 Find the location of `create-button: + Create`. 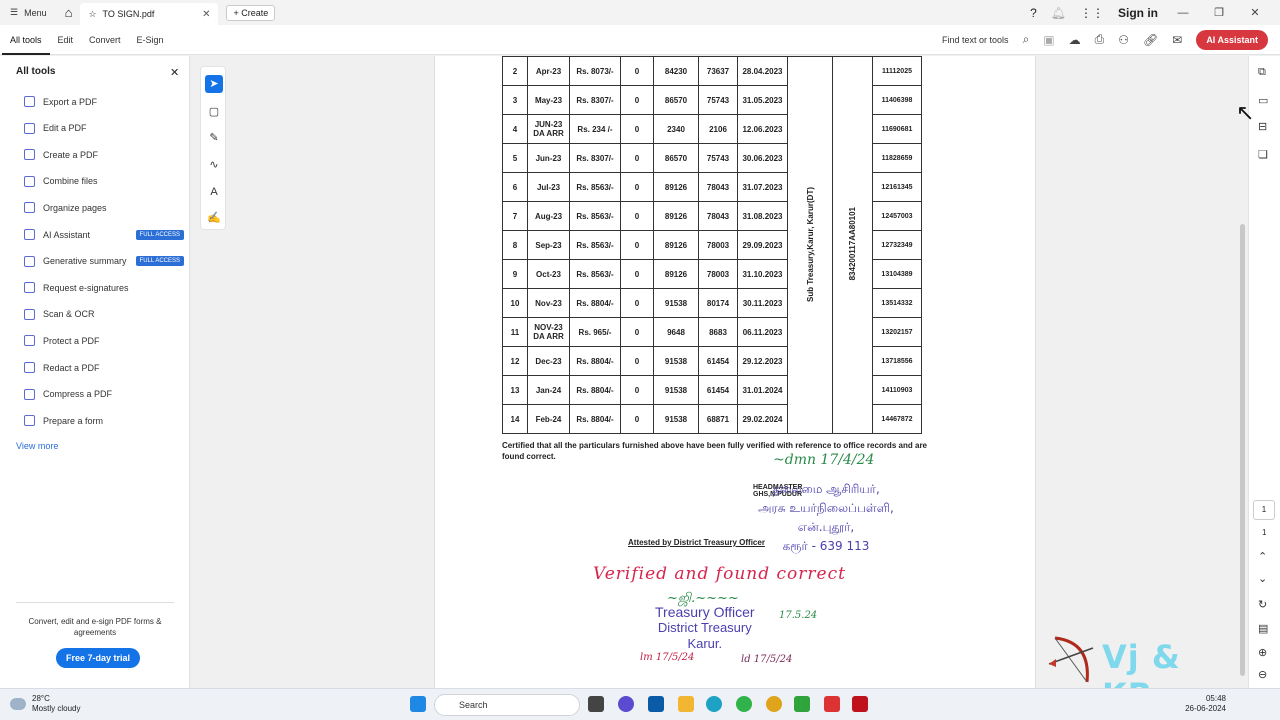

create-button: + Create is located at coordinates (251, 12).